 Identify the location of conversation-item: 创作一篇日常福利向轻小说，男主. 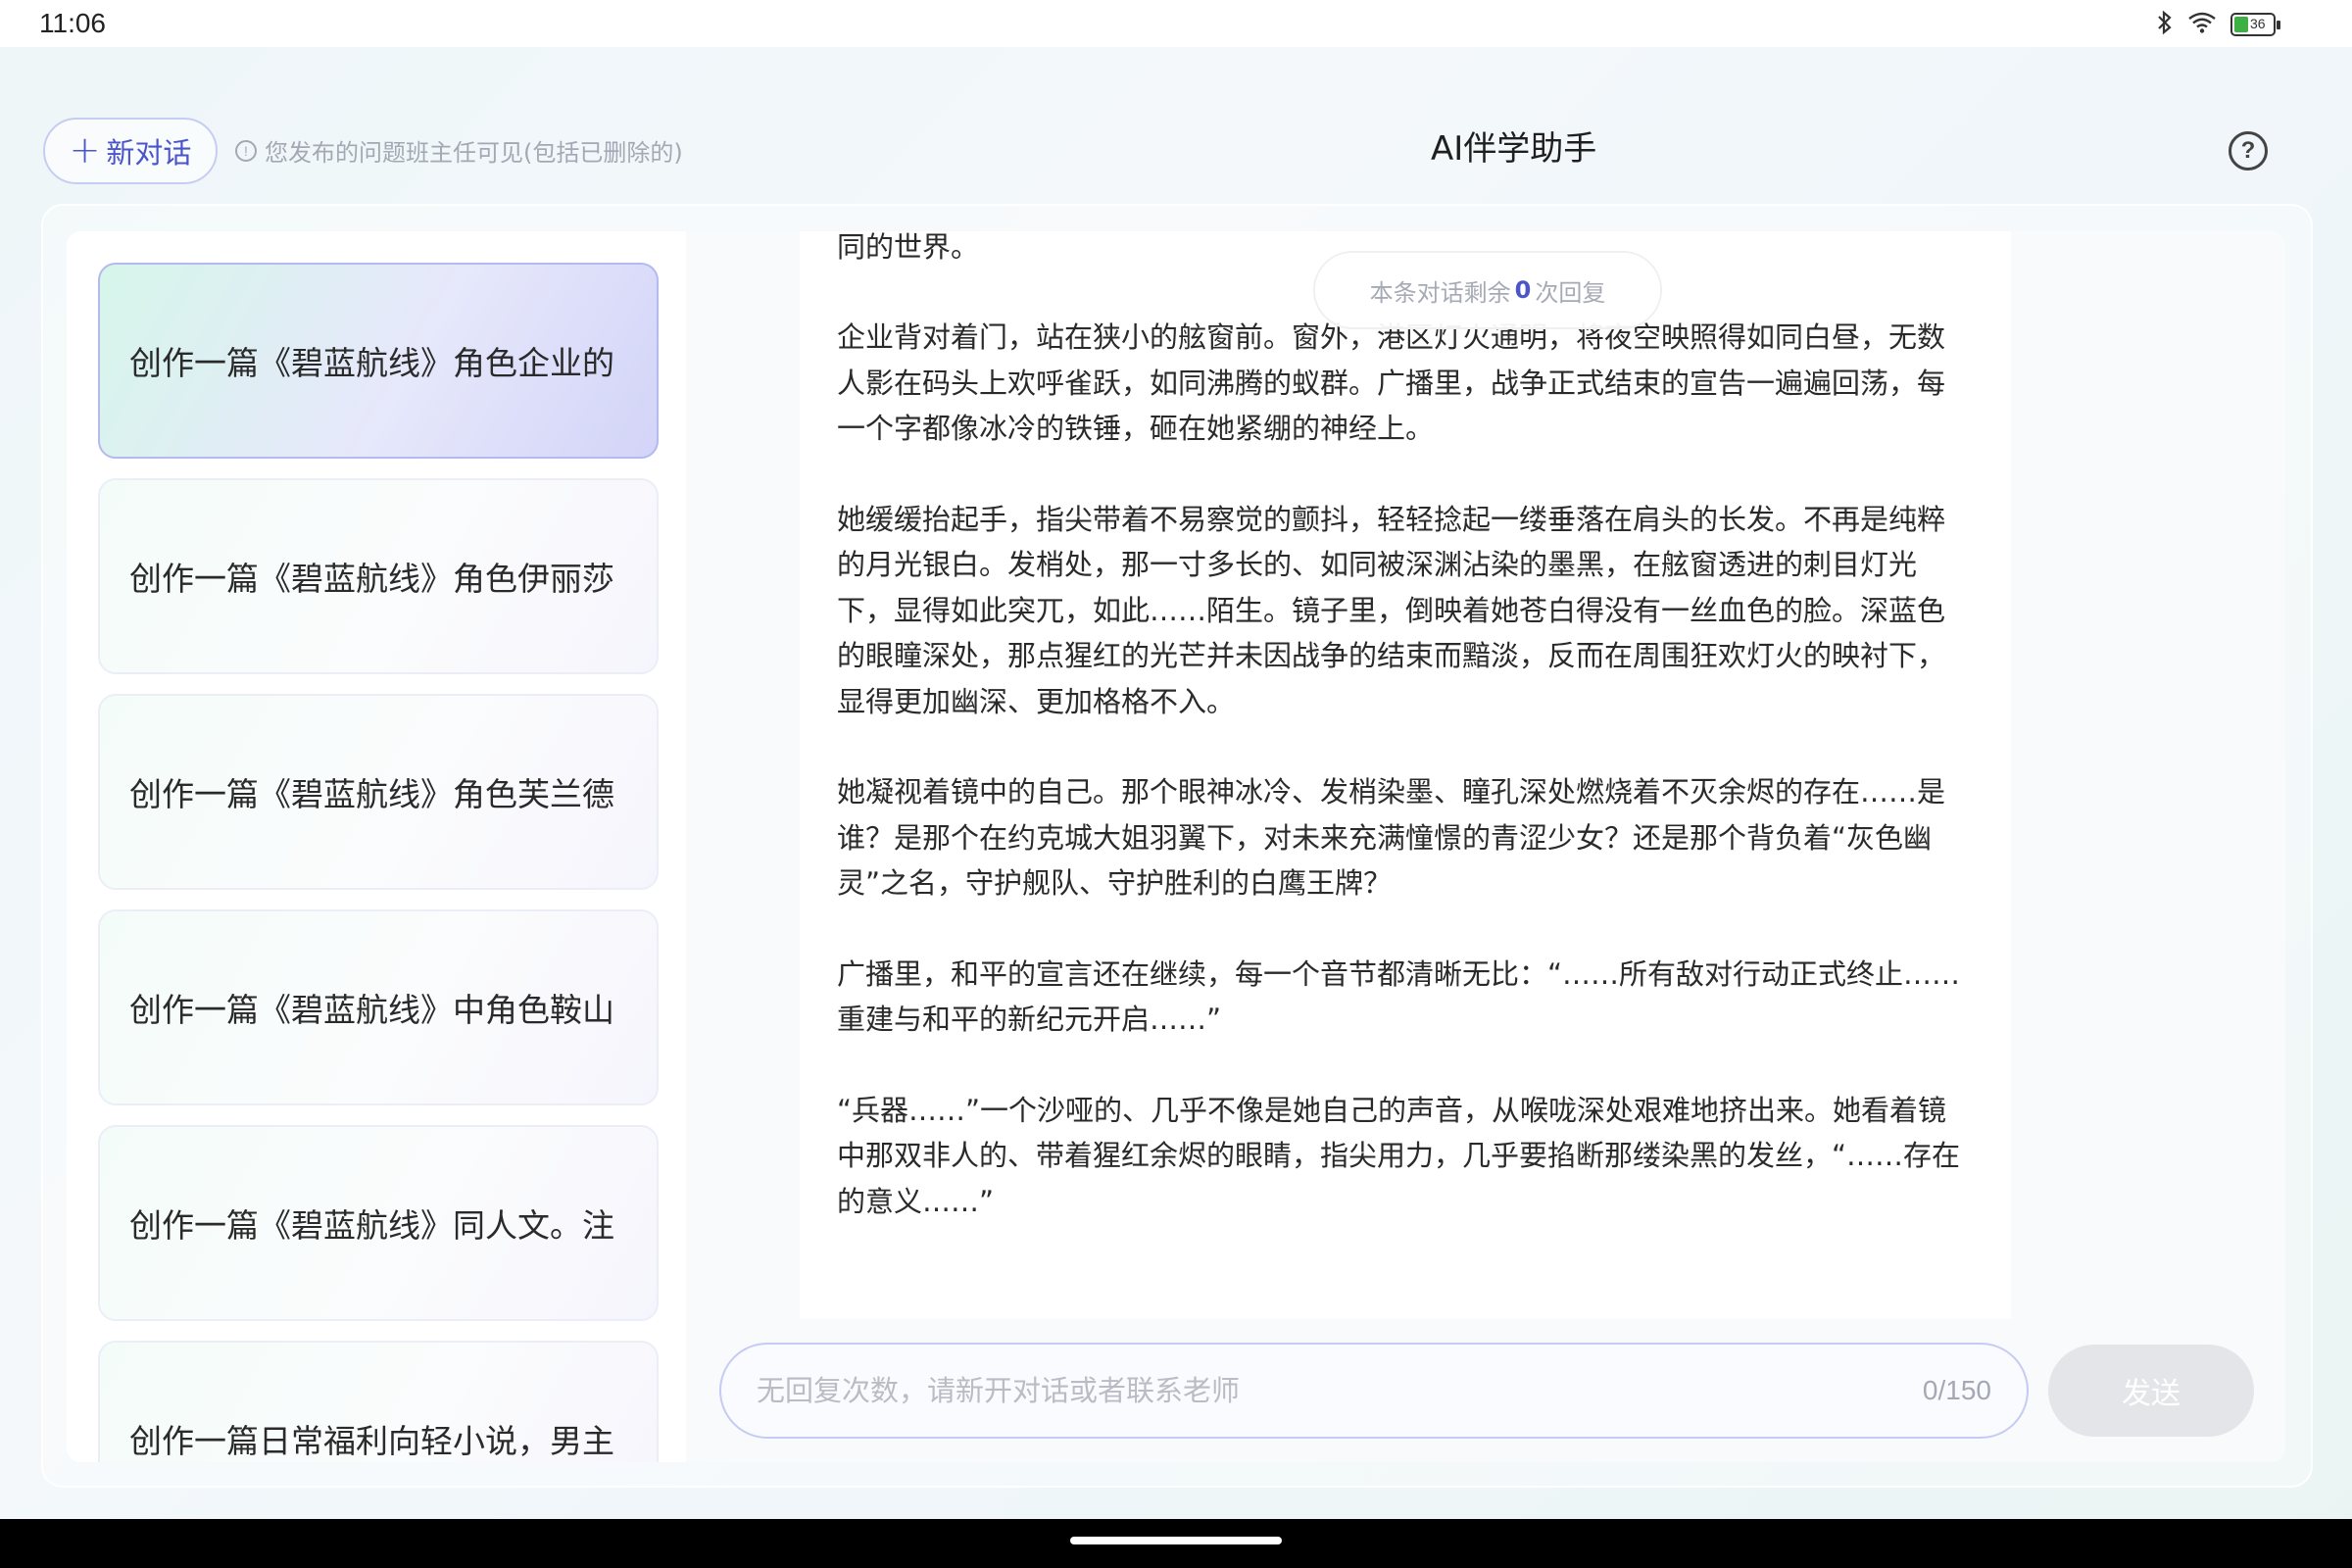
(378, 1401).